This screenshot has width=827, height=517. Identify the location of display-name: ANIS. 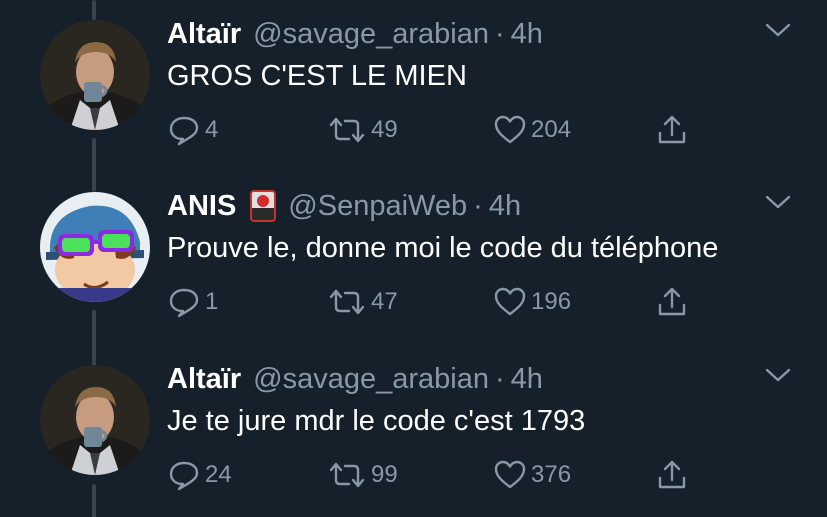
(201, 206).